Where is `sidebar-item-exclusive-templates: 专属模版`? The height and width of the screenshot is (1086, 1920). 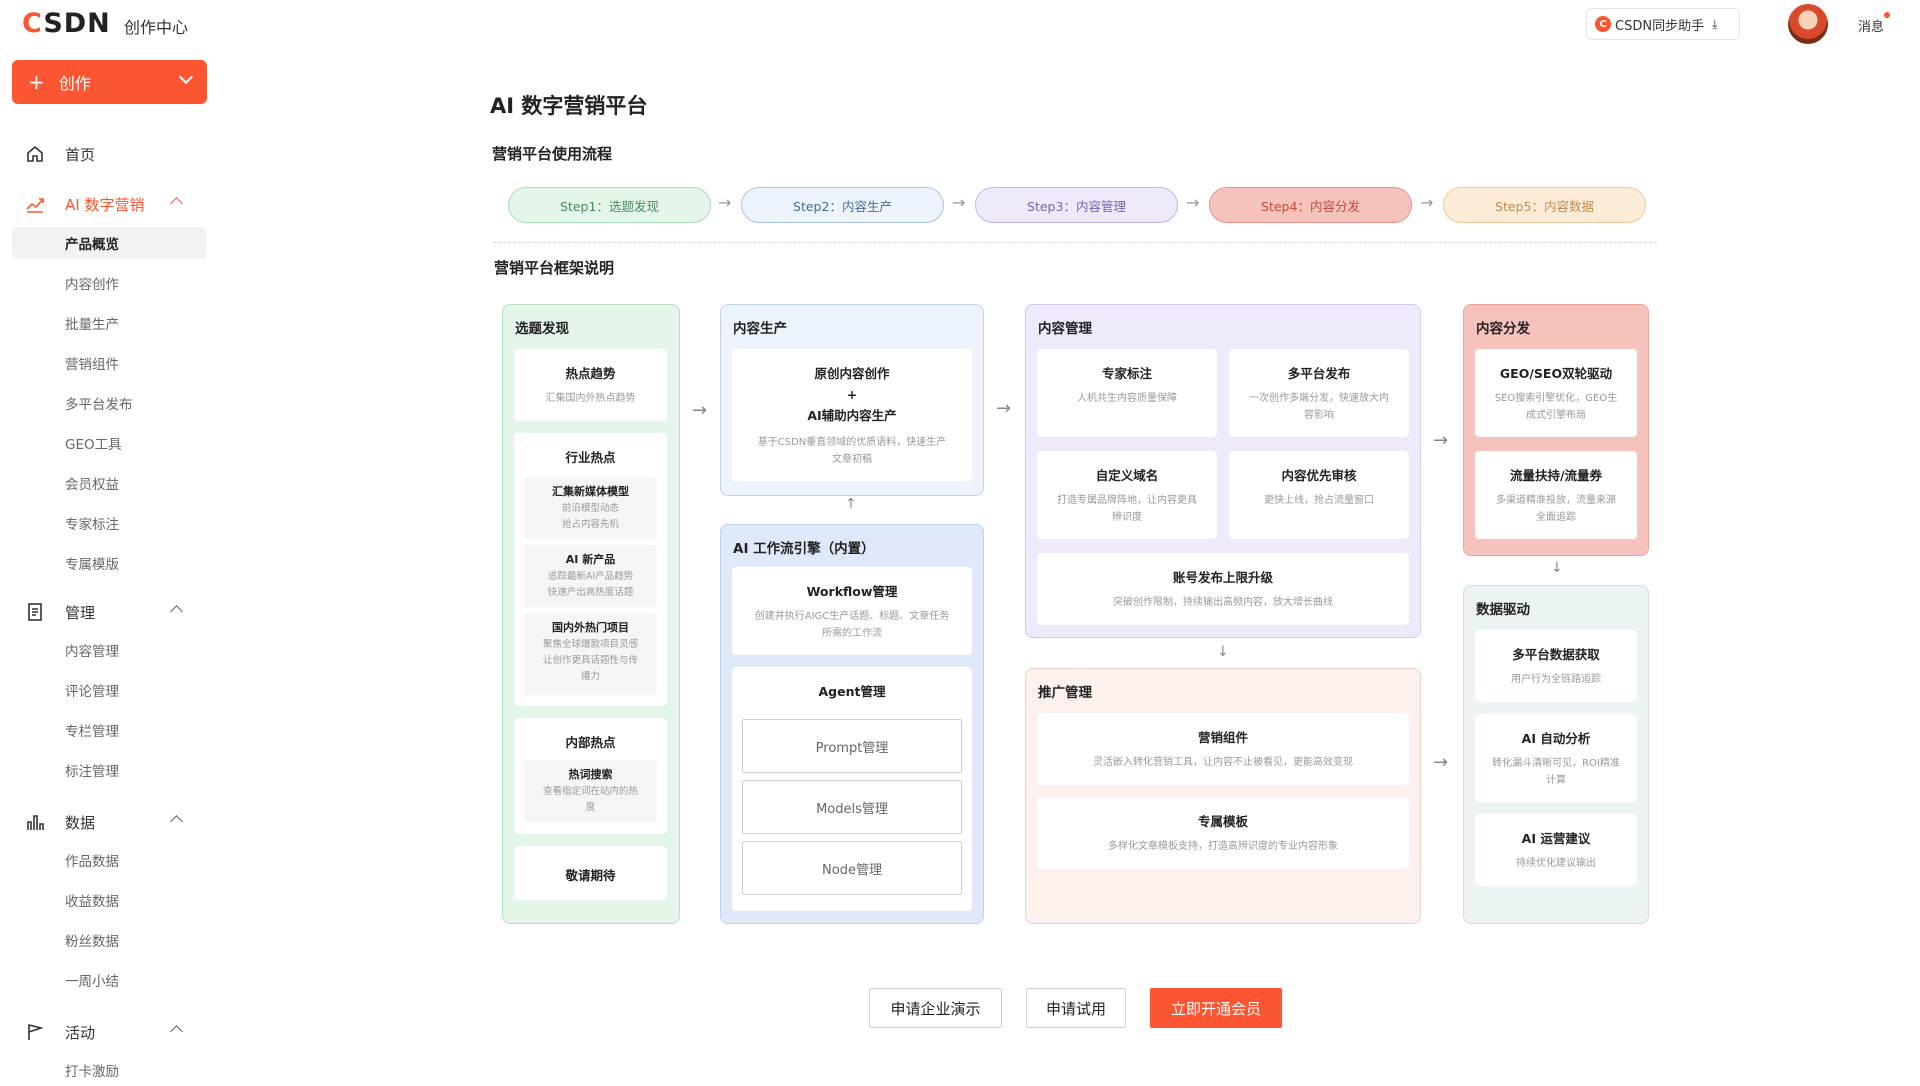 sidebar-item-exclusive-templates: 专属模版 is located at coordinates (109, 563).